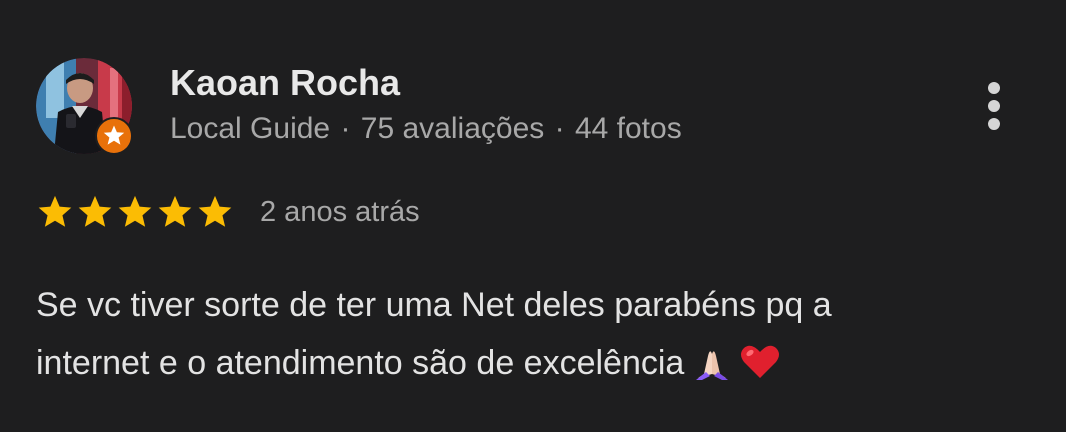  I want to click on local-guide-label: Local Guide, so click(250, 128).